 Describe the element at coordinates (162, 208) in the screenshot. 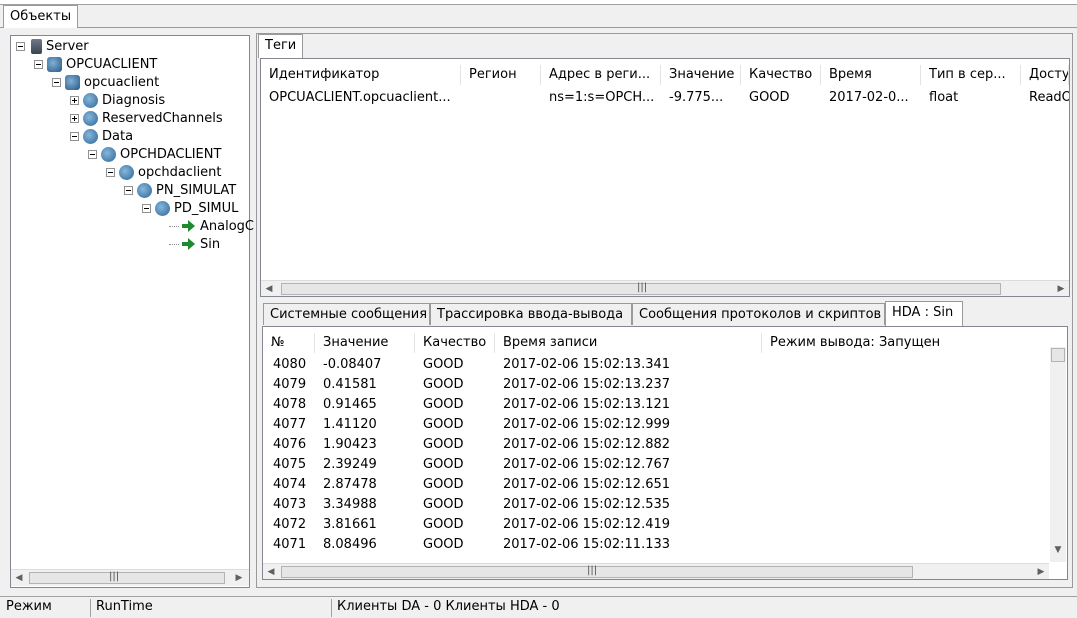

I see `folder-icon` at that location.